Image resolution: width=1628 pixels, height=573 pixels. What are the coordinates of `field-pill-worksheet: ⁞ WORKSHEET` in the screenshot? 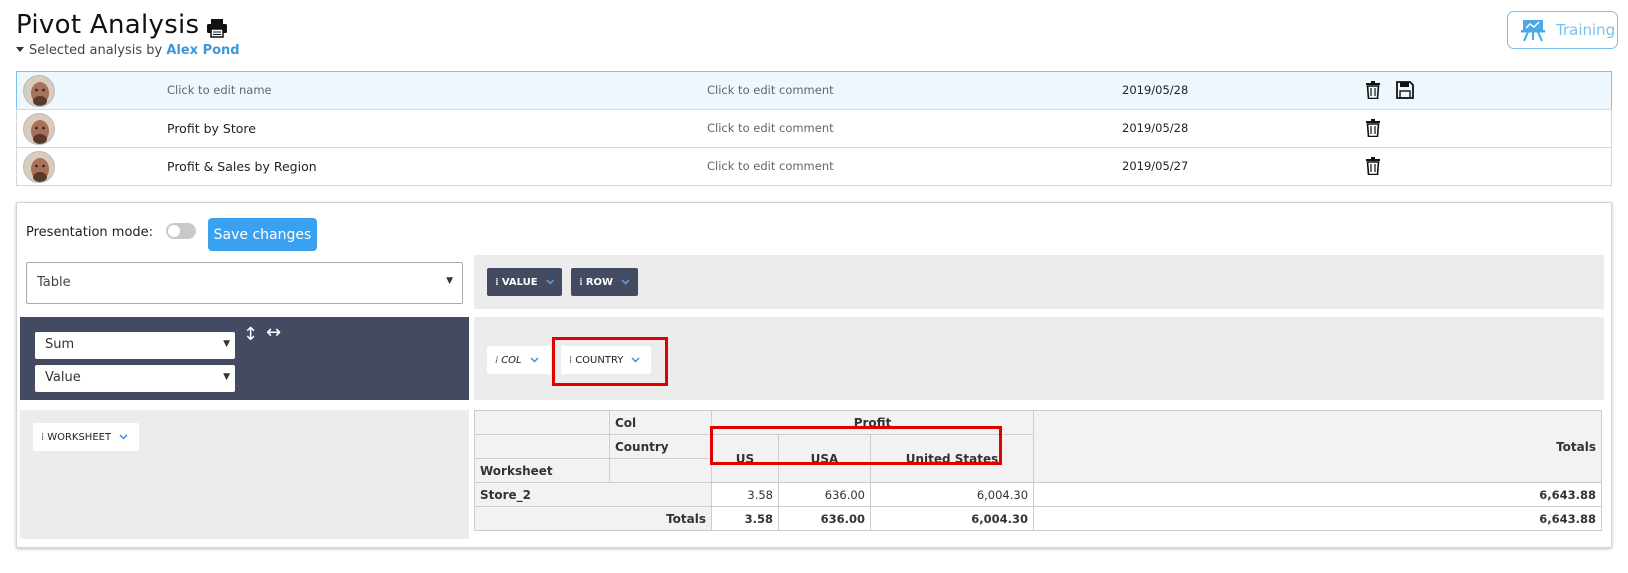 It's located at (86, 437).